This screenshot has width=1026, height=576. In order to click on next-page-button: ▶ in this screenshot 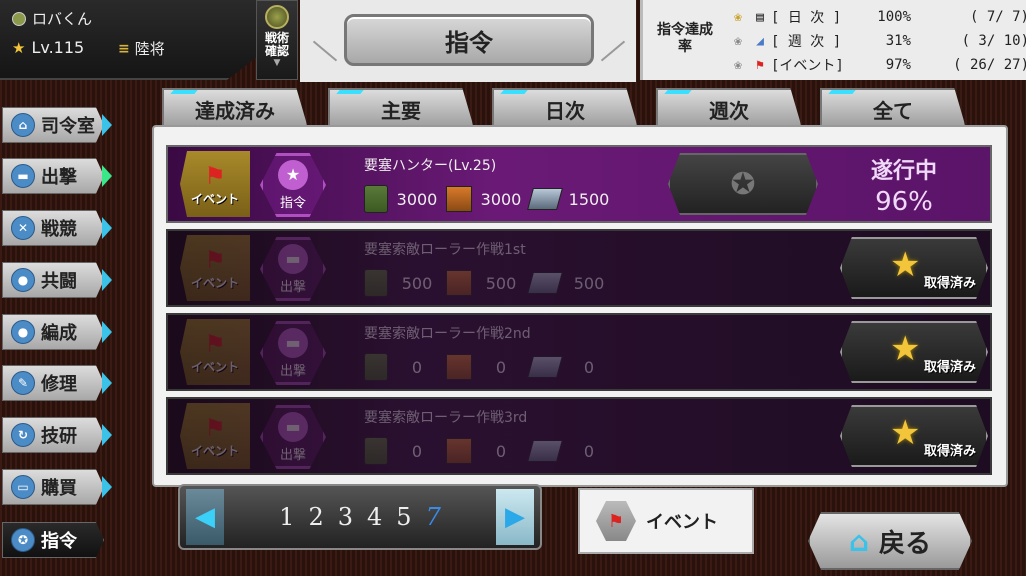, I will do `click(515, 517)`.